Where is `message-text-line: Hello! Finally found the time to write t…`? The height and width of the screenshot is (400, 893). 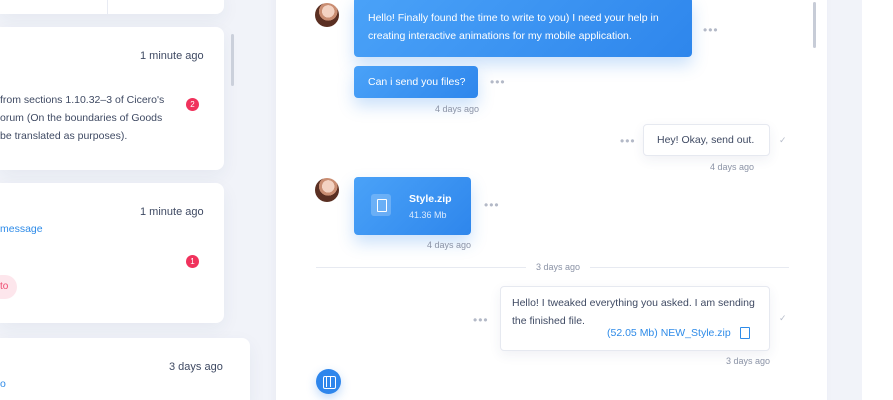 message-text-line: Hello! Finally found the time to write t… is located at coordinates (513, 18).